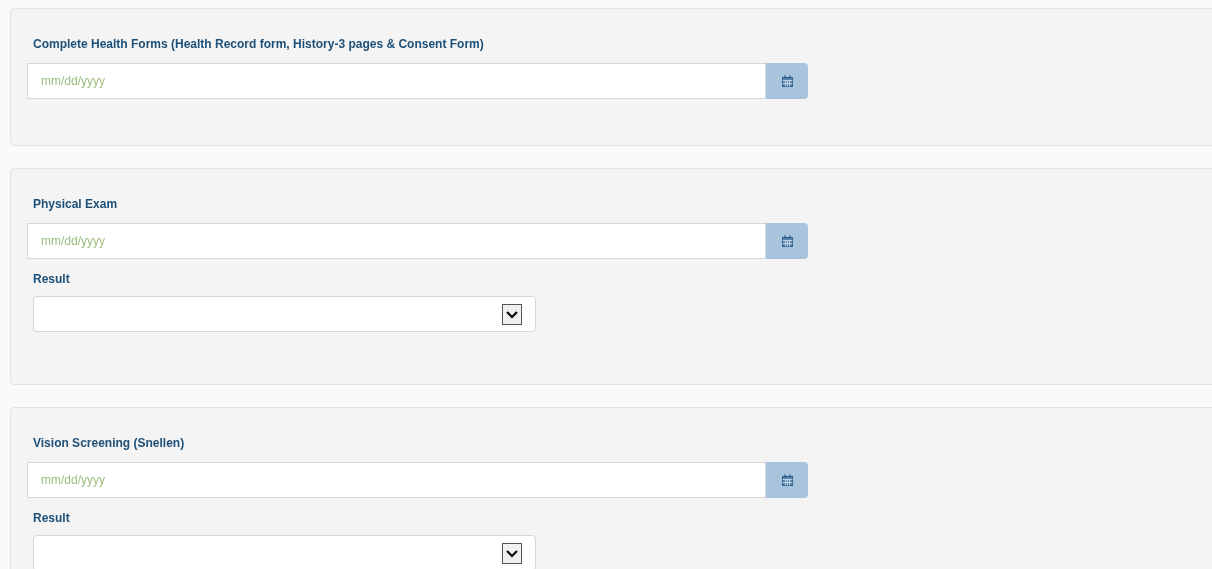  What do you see at coordinates (108, 443) in the screenshot?
I see `section-title: Vision Screening (Snellen)` at bounding box center [108, 443].